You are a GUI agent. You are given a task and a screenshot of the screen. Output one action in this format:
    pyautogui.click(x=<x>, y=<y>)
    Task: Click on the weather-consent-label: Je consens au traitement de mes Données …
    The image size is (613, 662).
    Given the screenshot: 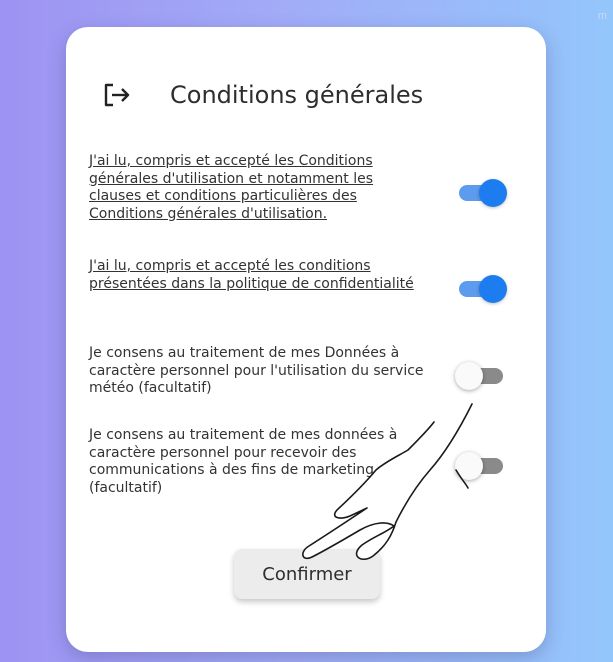 What is the action you would take?
    pyautogui.click(x=256, y=370)
    